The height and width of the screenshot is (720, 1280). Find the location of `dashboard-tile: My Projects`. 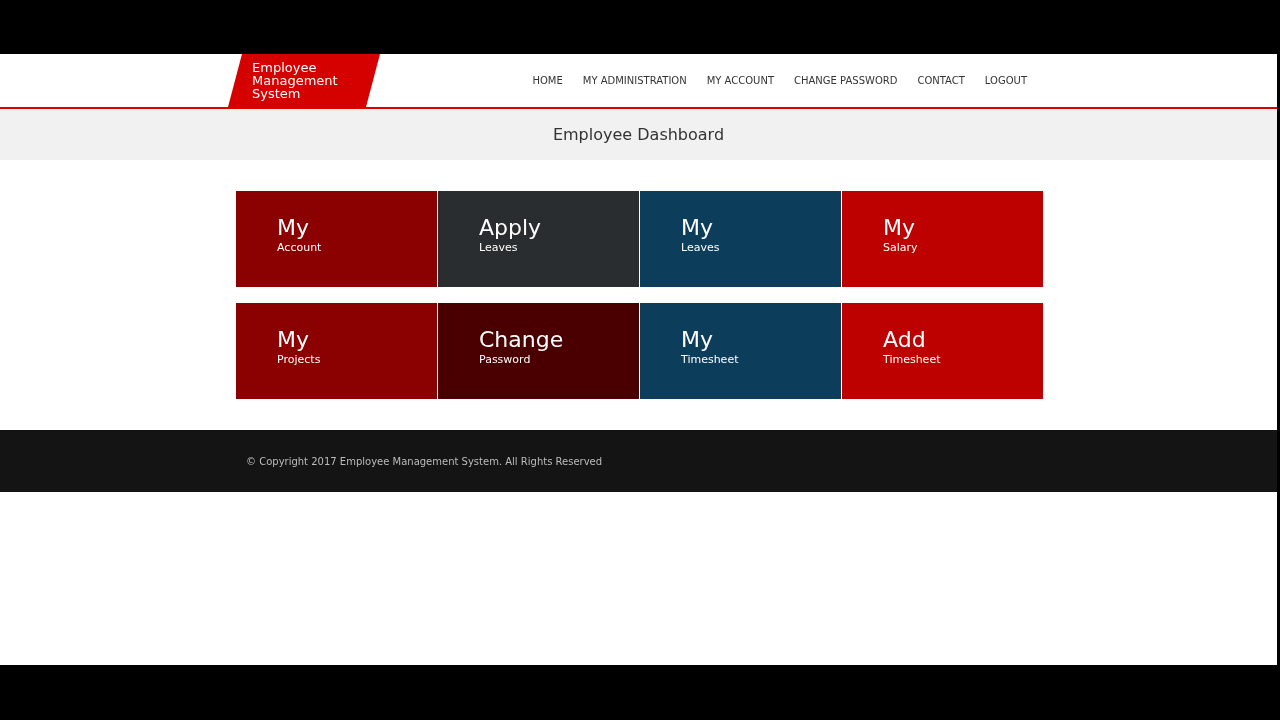

dashboard-tile: My Projects is located at coordinates (336, 351).